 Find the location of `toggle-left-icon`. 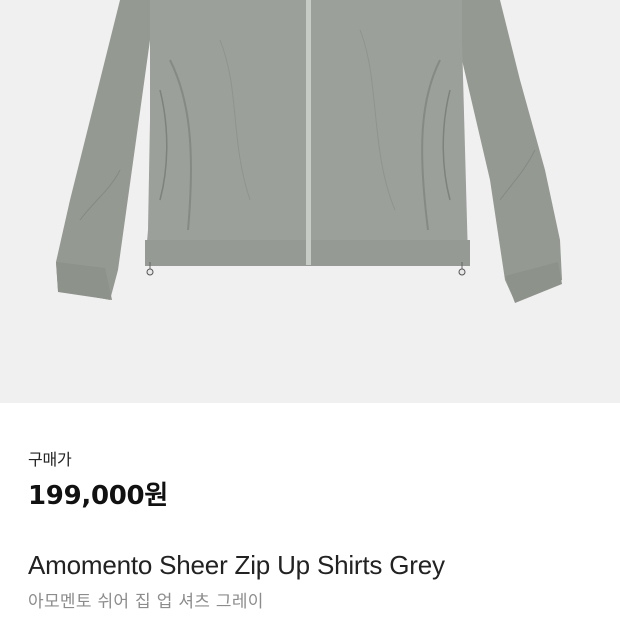

toggle-left-icon is located at coordinates (150, 272).